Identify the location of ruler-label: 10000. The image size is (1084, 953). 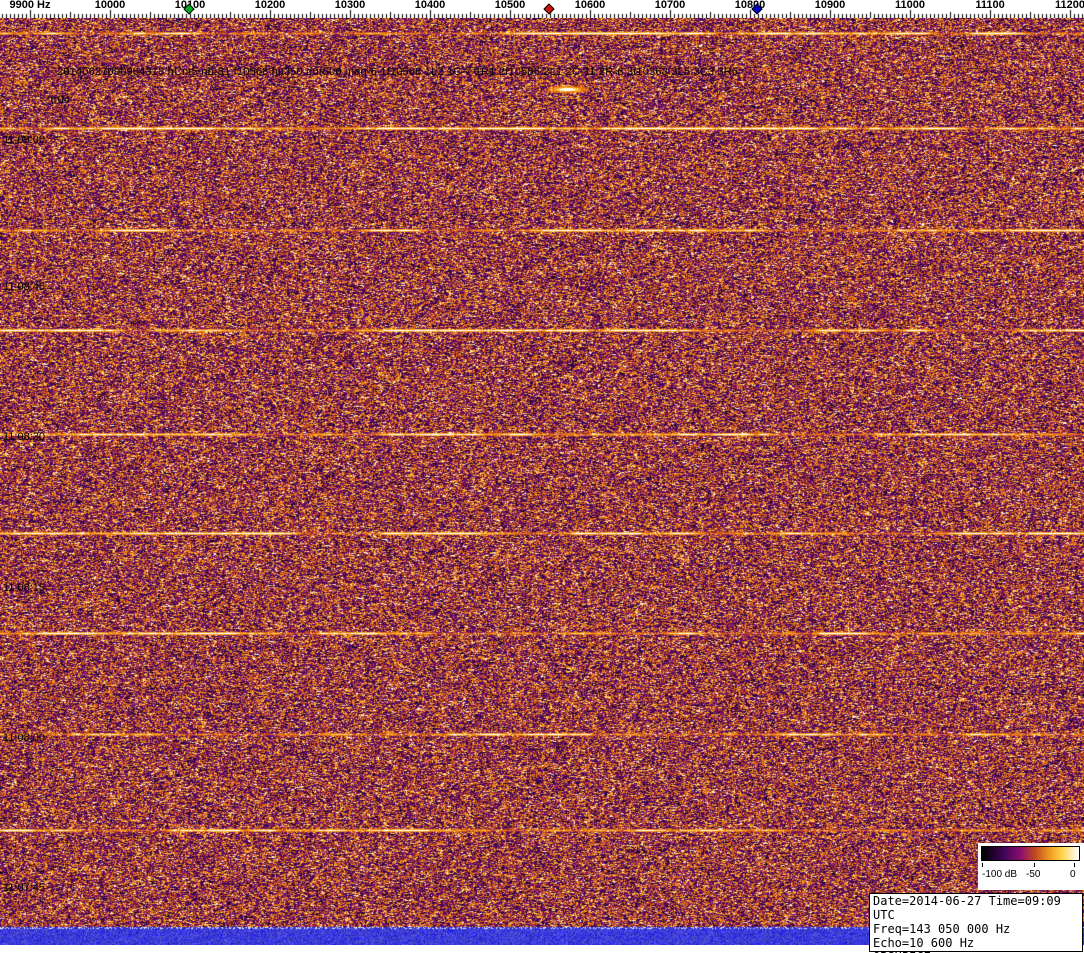
(110, 5).